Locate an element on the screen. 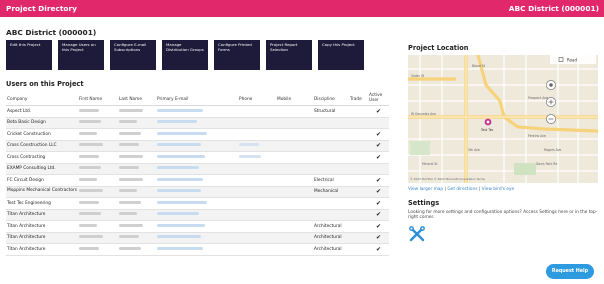 This screenshot has width=604, height=284. manage-distribution-groups-button: Manage Distribution Groups is located at coordinates (185, 55).